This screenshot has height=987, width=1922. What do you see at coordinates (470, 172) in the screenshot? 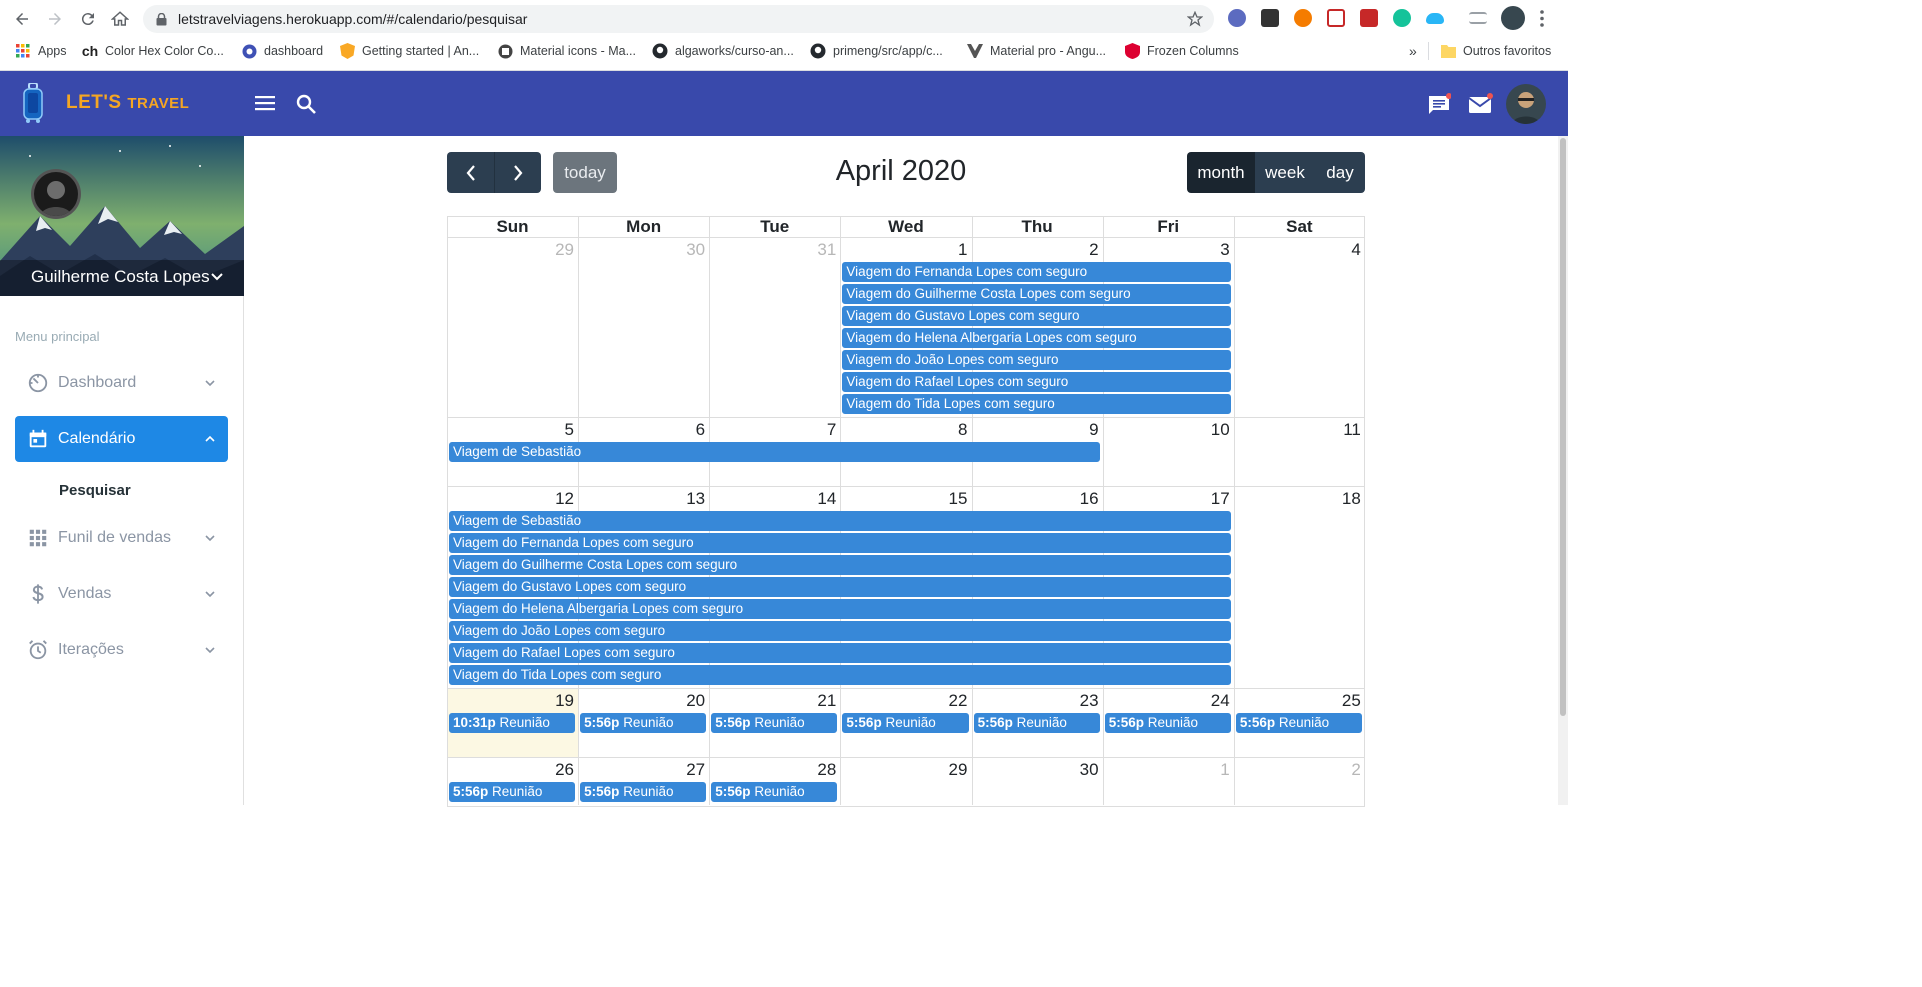
I see `calendar-prev-button` at bounding box center [470, 172].